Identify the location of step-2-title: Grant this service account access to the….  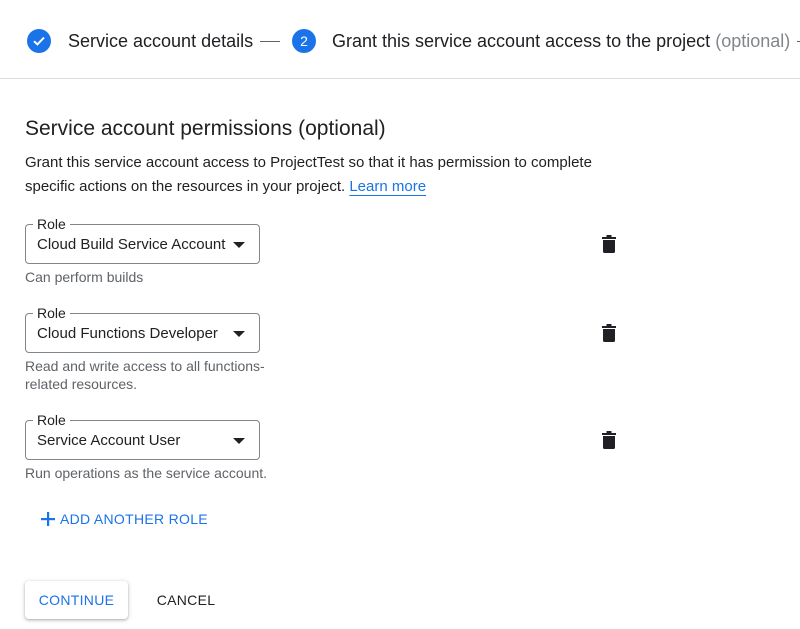
(521, 41).